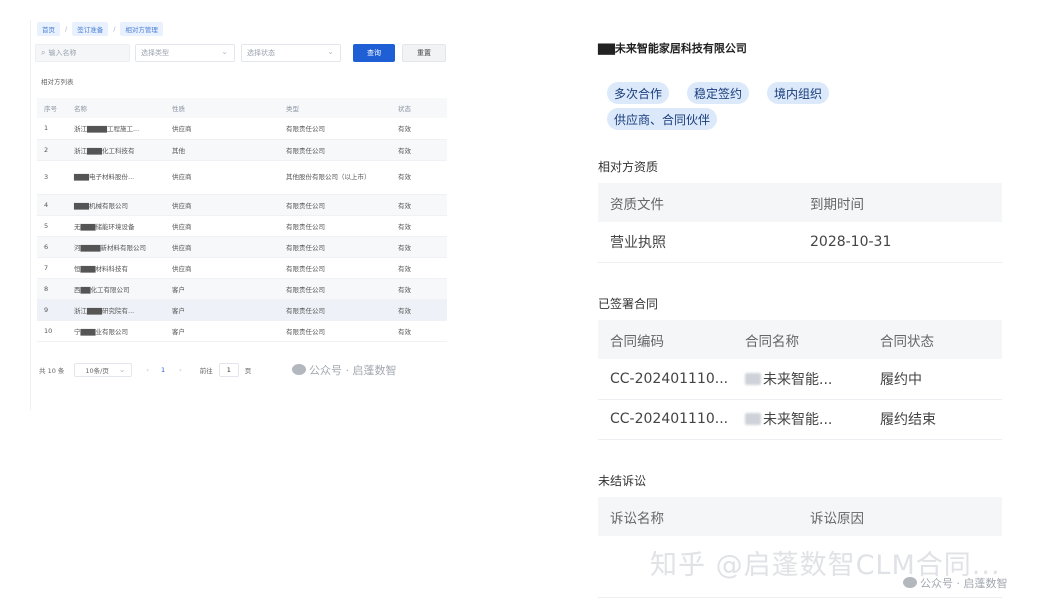  I want to click on col-header-code: 合同编码, so click(665, 339).